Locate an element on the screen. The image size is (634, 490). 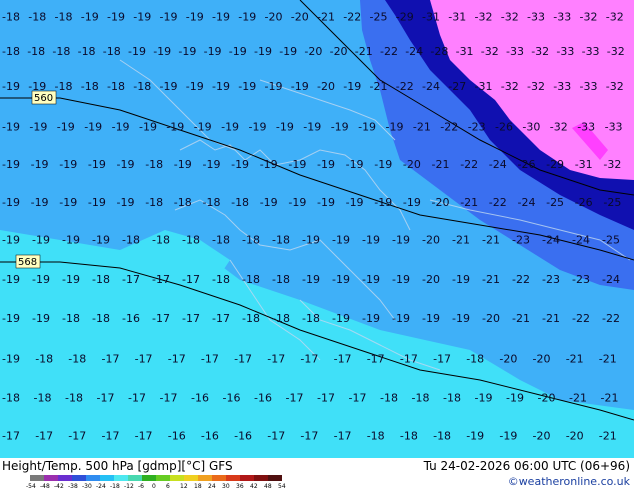
credit-link: ©weatheronline.co.uk is located at coordinates (569, 481).